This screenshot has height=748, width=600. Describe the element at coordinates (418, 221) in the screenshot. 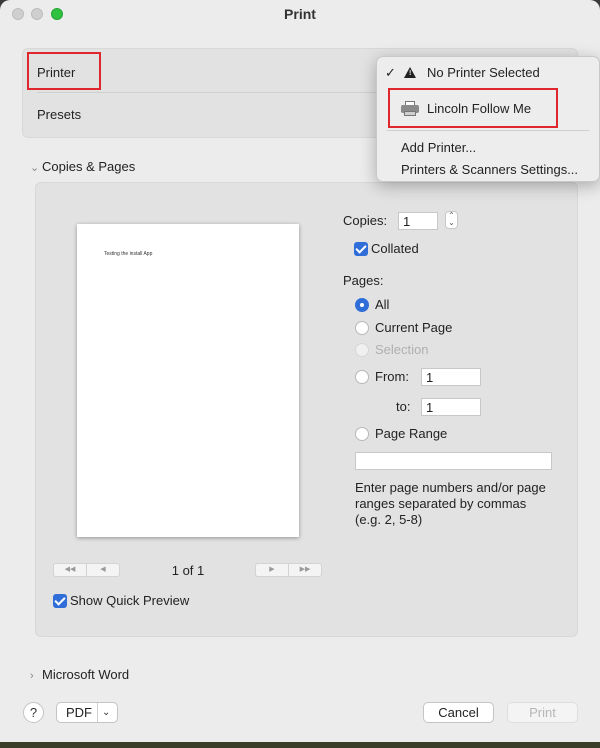

I see `copies-input` at that location.